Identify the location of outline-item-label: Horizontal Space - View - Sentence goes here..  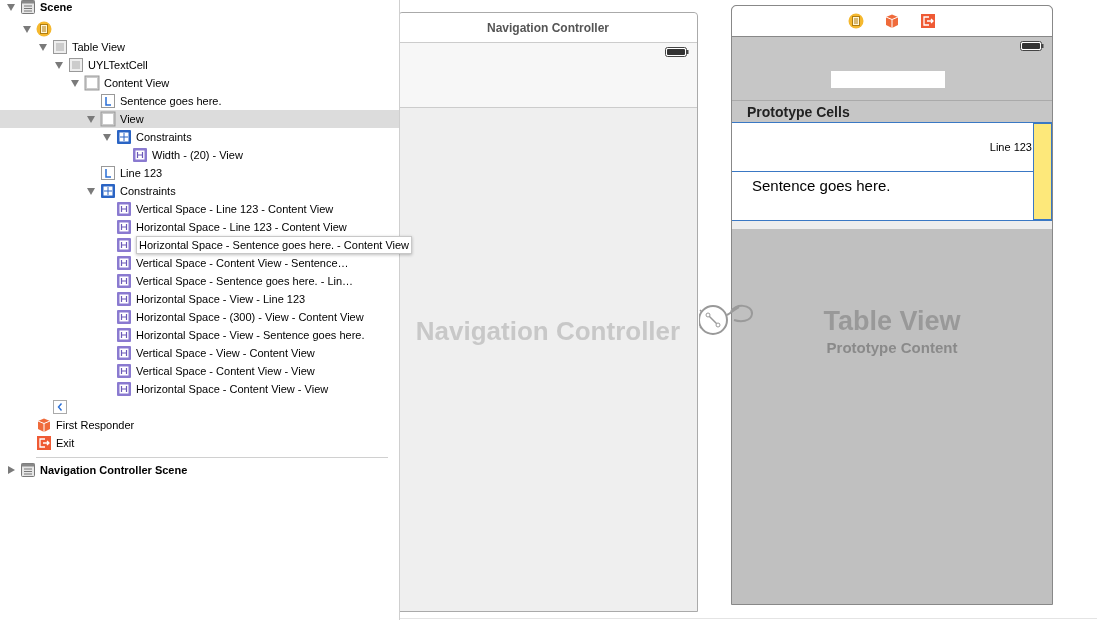
(250, 335).